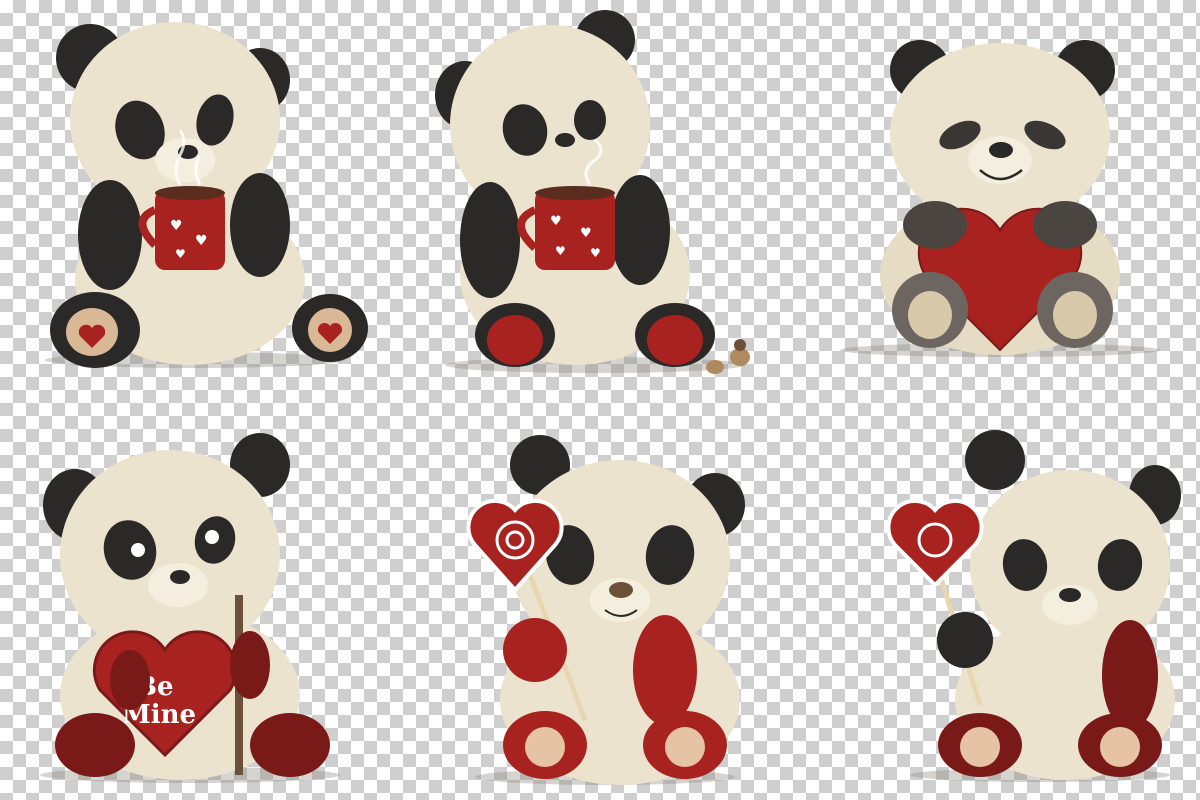 This screenshot has height=800, width=1200. I want to click on panda-sipping-mug-illustration: ♥ ♥ ♥ ♥, so click(592, 192).